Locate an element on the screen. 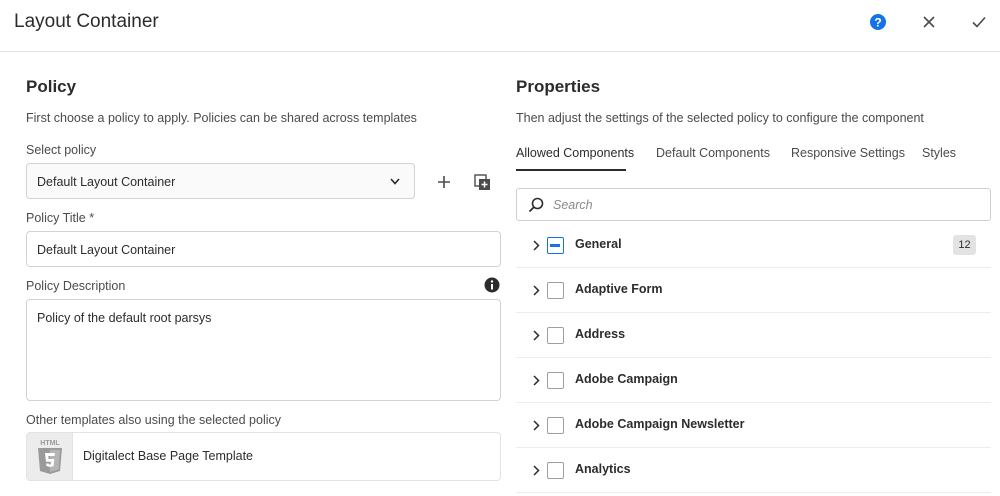  close-icon is located at coordinates (929, 22).